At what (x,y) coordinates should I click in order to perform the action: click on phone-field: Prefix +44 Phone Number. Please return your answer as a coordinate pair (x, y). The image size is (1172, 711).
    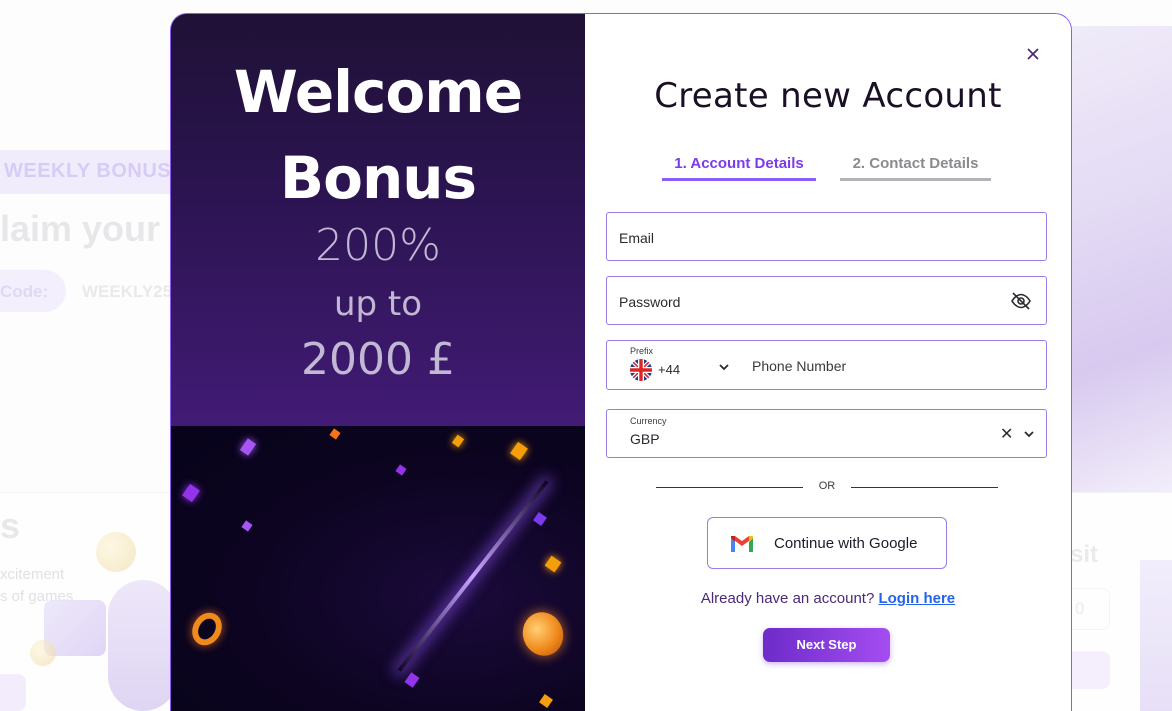
    Looking at the image, I should click on (826, 365).